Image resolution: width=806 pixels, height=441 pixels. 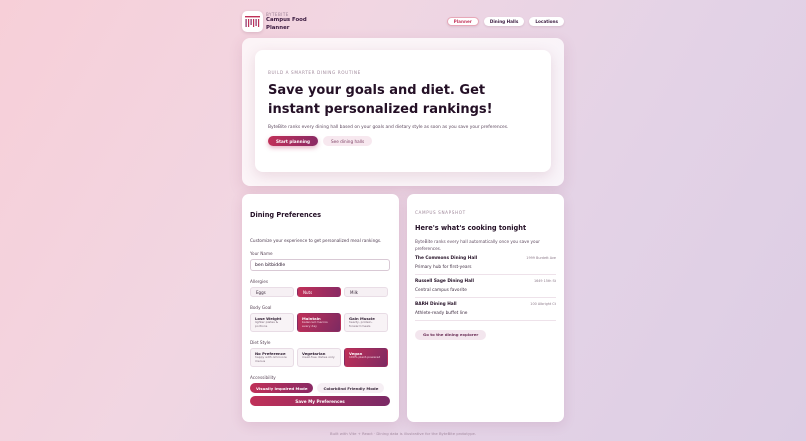 What do you see at coordinates (543, 304) in the screenshot?
I see `hall-address: 100 Albright Ct` at bounding box center [543, 304].